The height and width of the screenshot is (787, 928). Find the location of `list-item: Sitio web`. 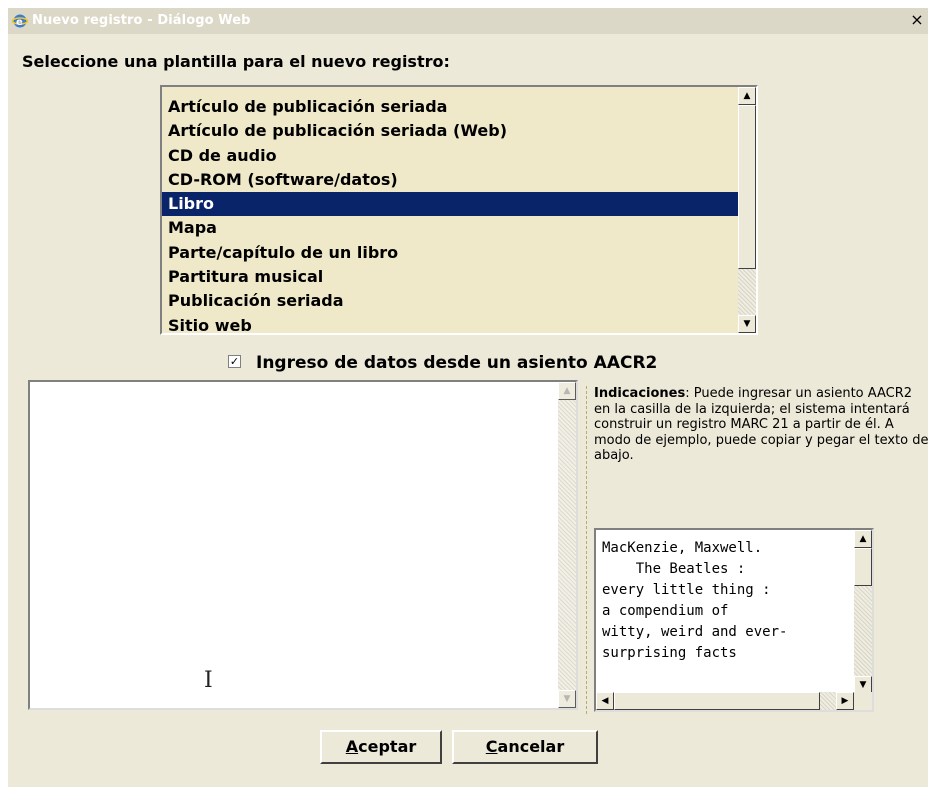

list-item: Sitio web is located at coordinates (450, 326).